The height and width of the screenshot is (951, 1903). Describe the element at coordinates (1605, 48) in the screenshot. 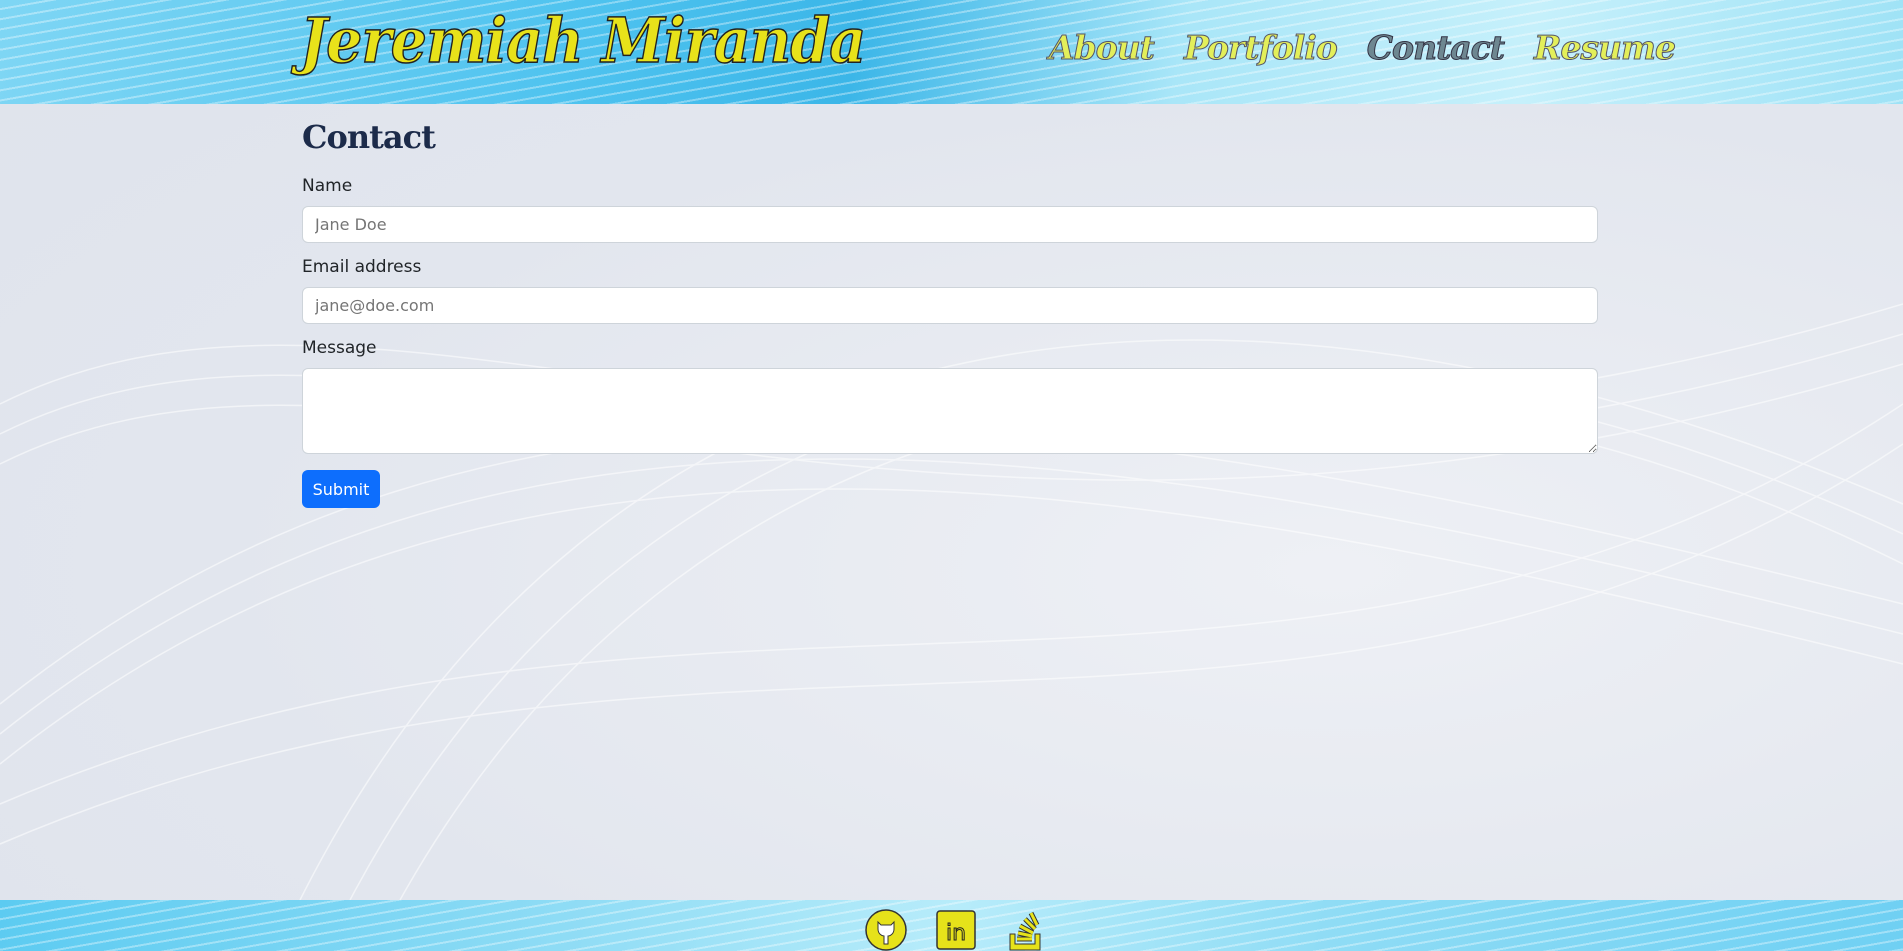

I see `nav-resume: Resume` at that location.